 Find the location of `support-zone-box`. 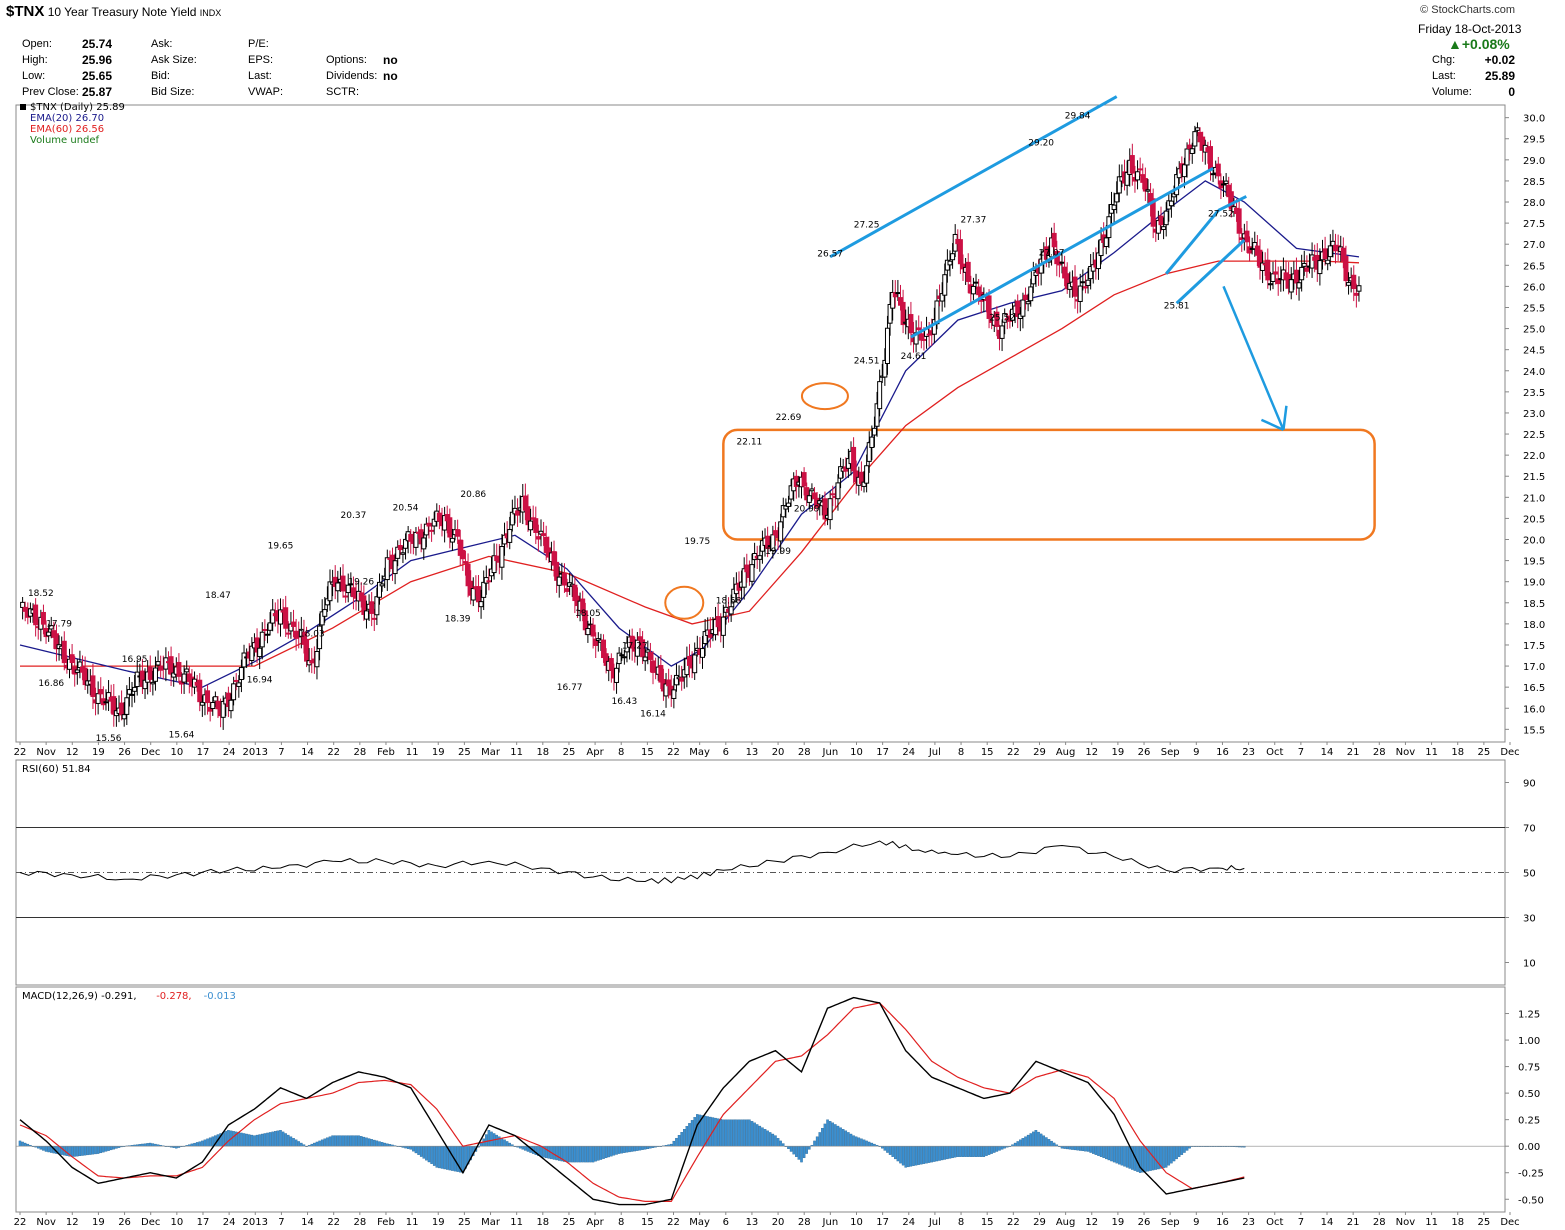

support-zone-box is located at coordinates (1049, 484).